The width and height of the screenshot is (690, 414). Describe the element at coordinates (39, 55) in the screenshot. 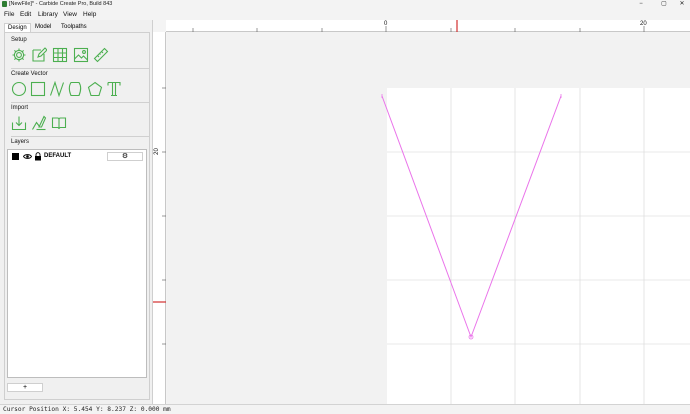

I see `edit-icon` at that location.